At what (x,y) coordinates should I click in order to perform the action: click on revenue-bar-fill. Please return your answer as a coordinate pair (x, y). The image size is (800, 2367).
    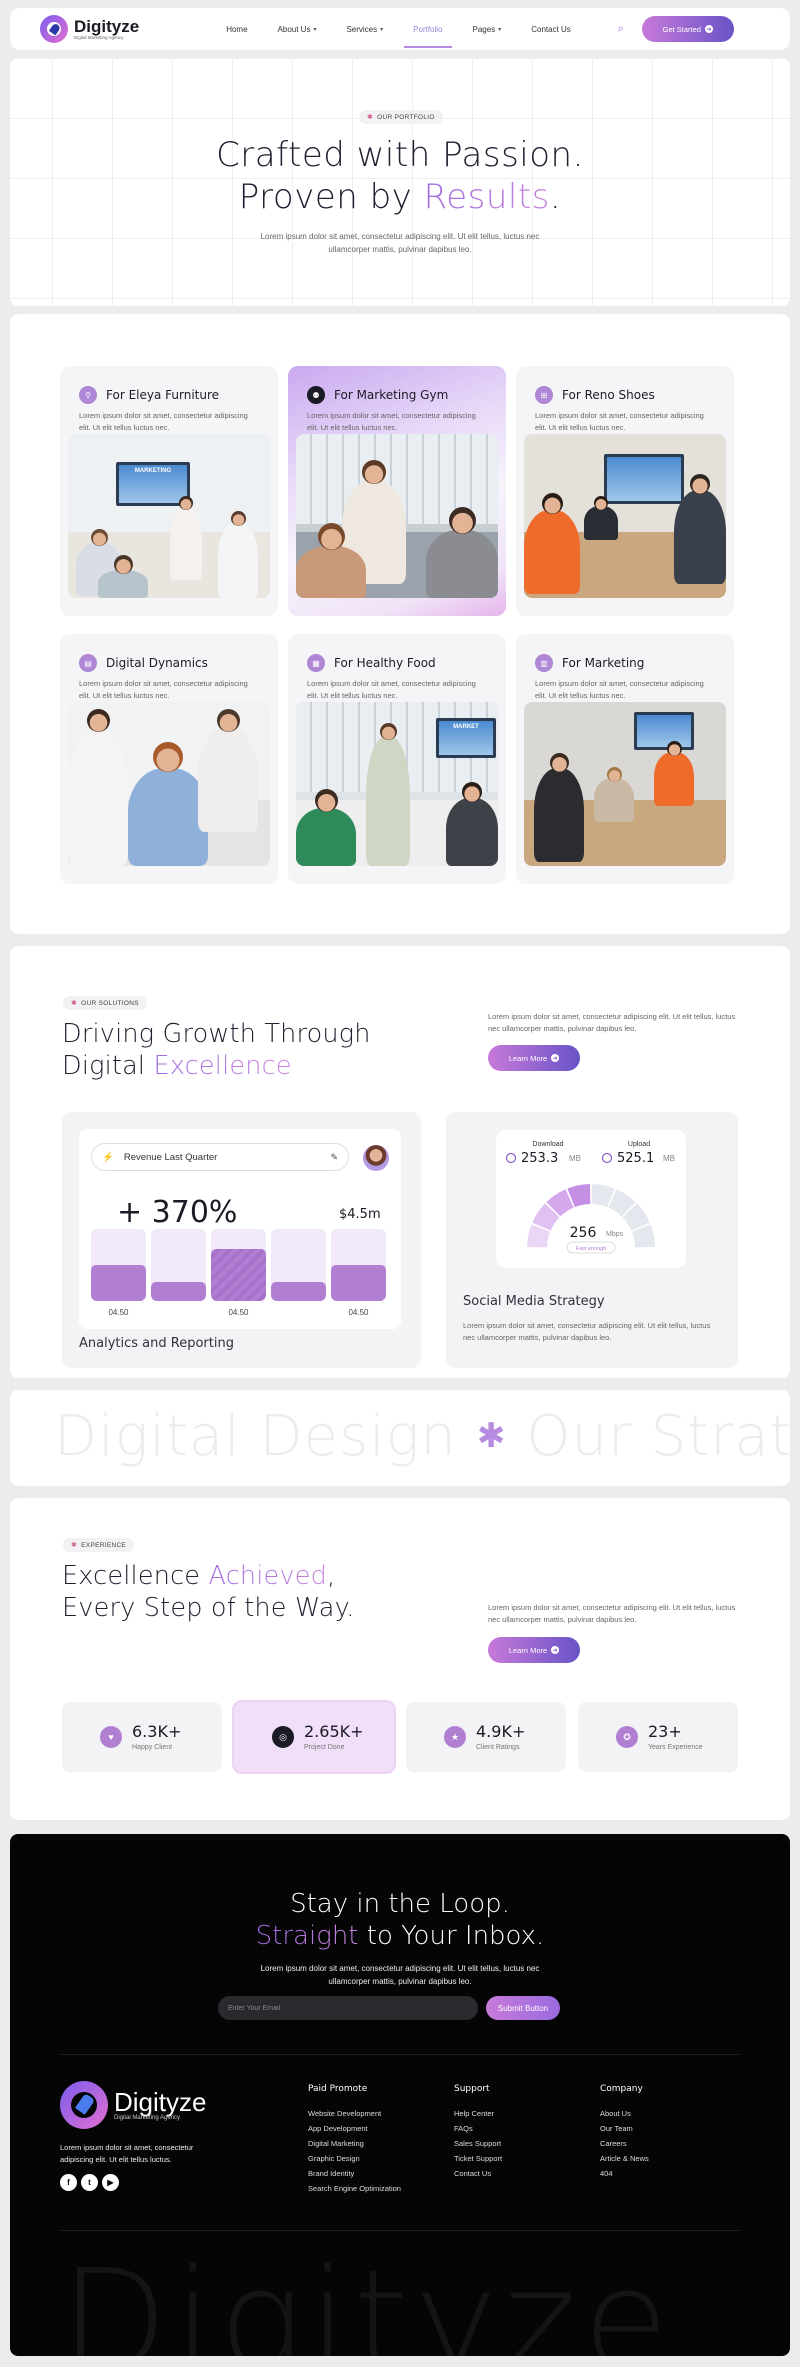
    Looking at the image, I should click on (298, 1291).